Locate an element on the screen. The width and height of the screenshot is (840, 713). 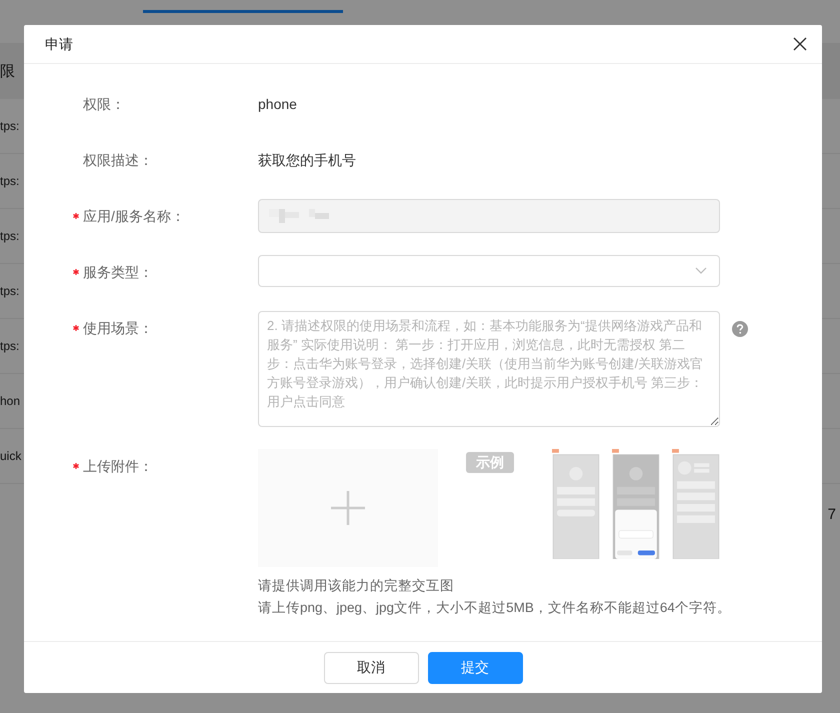
field-label: 服务类型： is located at coordinates (118, 272).